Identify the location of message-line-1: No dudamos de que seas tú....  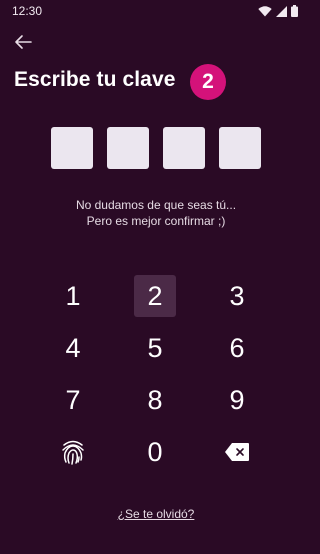
(156, 205).